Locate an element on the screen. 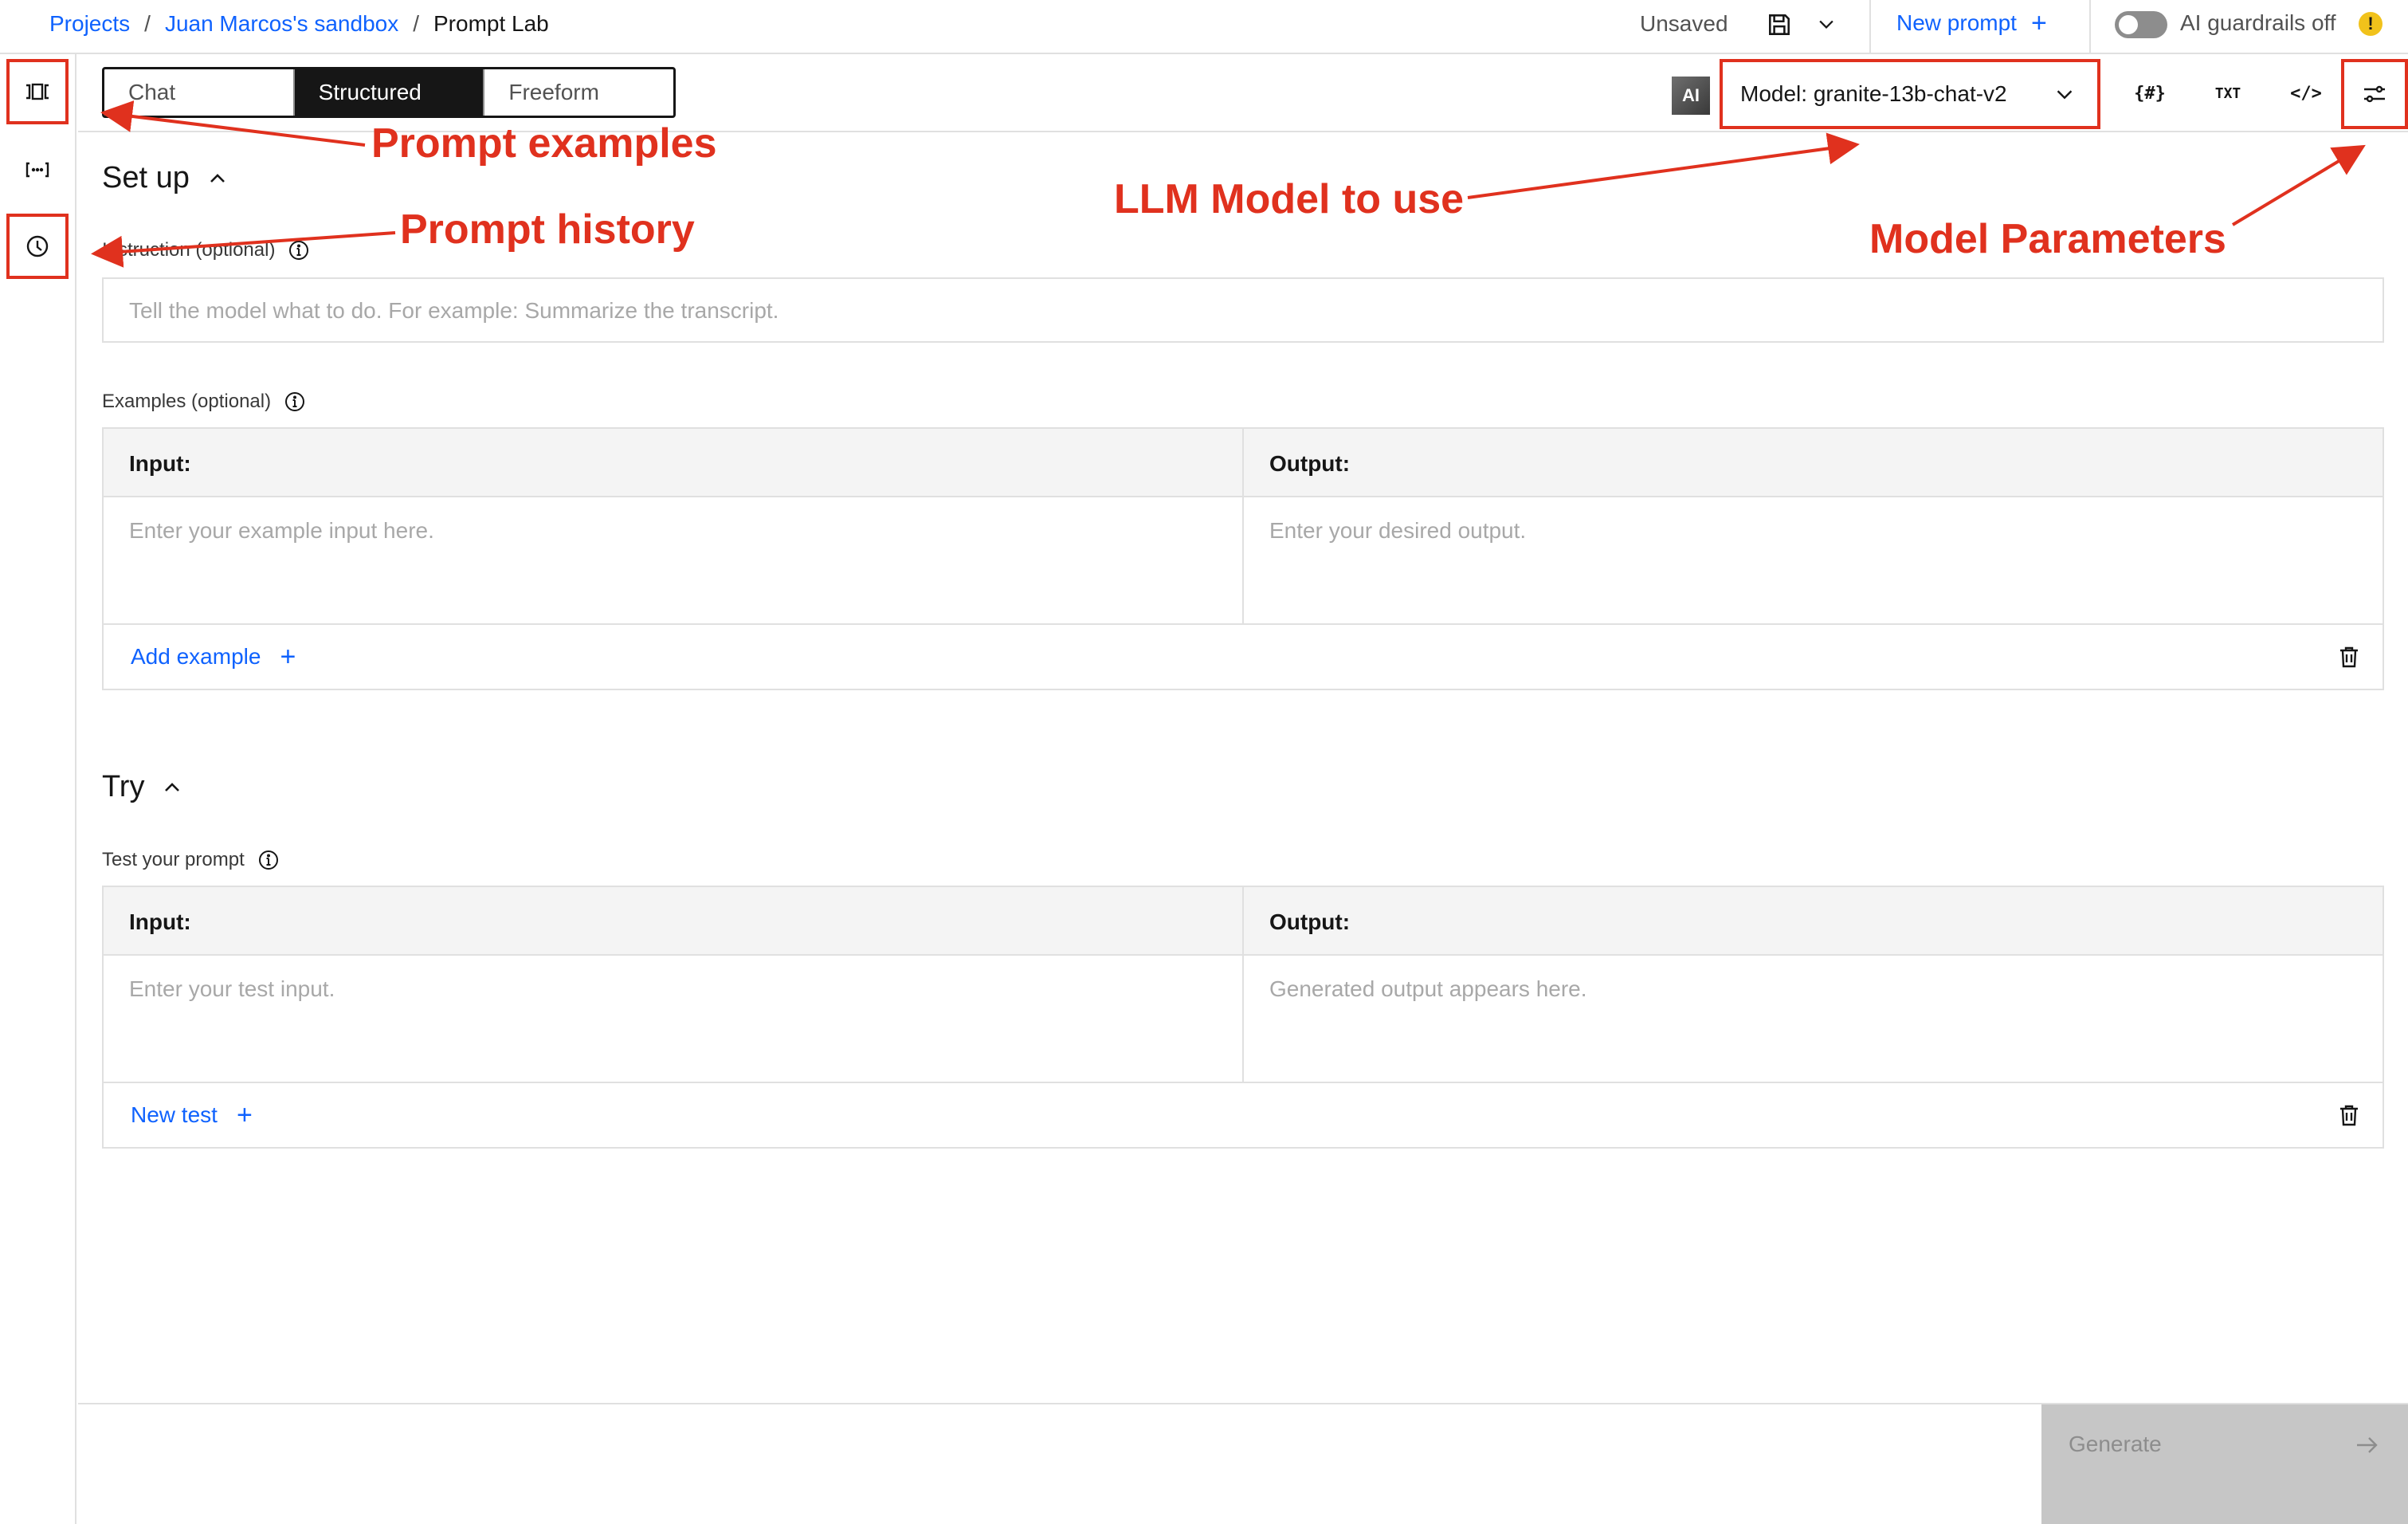 This screenshot has height=1524, width=2408. breadcrumb-sandbox: Juan Marcos's sandbox is located at coordinates (281, 24).